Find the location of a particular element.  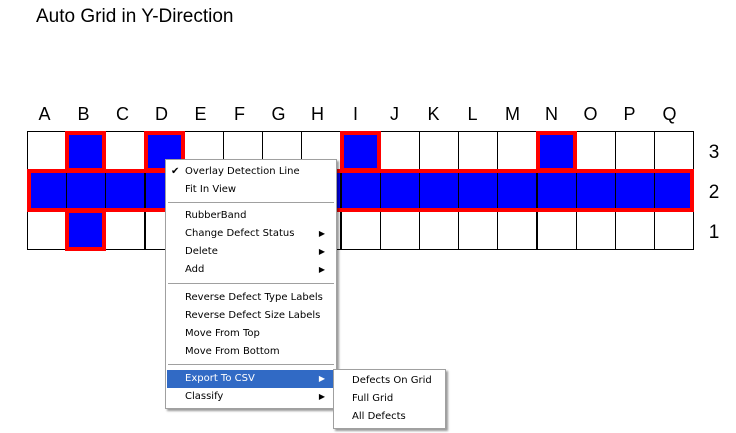

column-label: P is located at coordinates (629, 114).